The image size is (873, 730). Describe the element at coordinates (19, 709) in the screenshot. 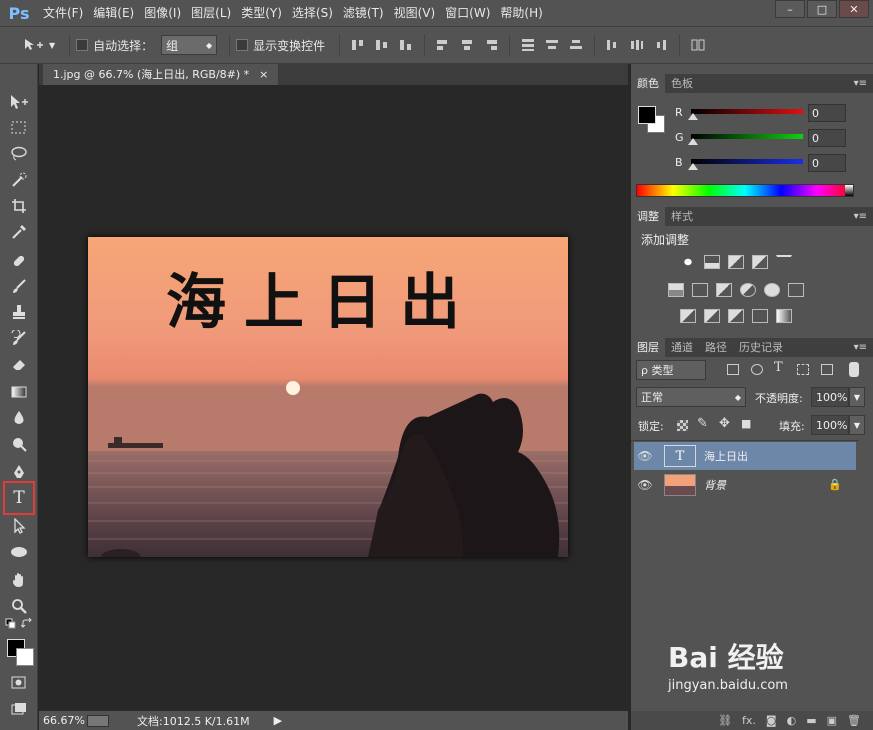

I see `screen-mode-icon` at that location.